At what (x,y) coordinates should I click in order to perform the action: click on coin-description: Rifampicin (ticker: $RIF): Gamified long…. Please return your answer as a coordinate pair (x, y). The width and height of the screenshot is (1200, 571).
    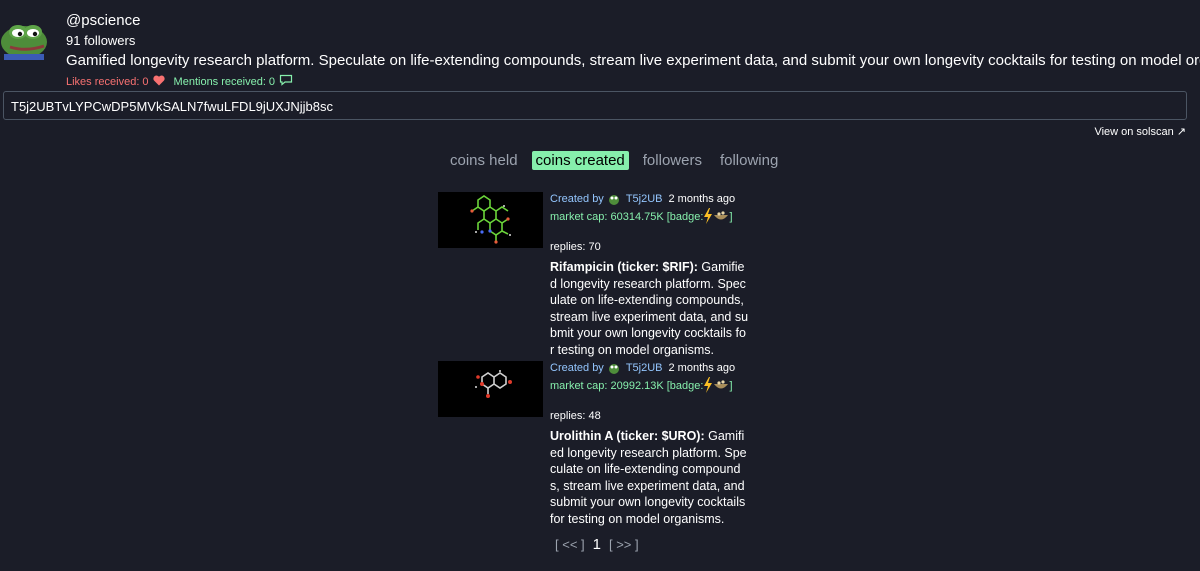
    Looking at the image, I should click on (650, 308).